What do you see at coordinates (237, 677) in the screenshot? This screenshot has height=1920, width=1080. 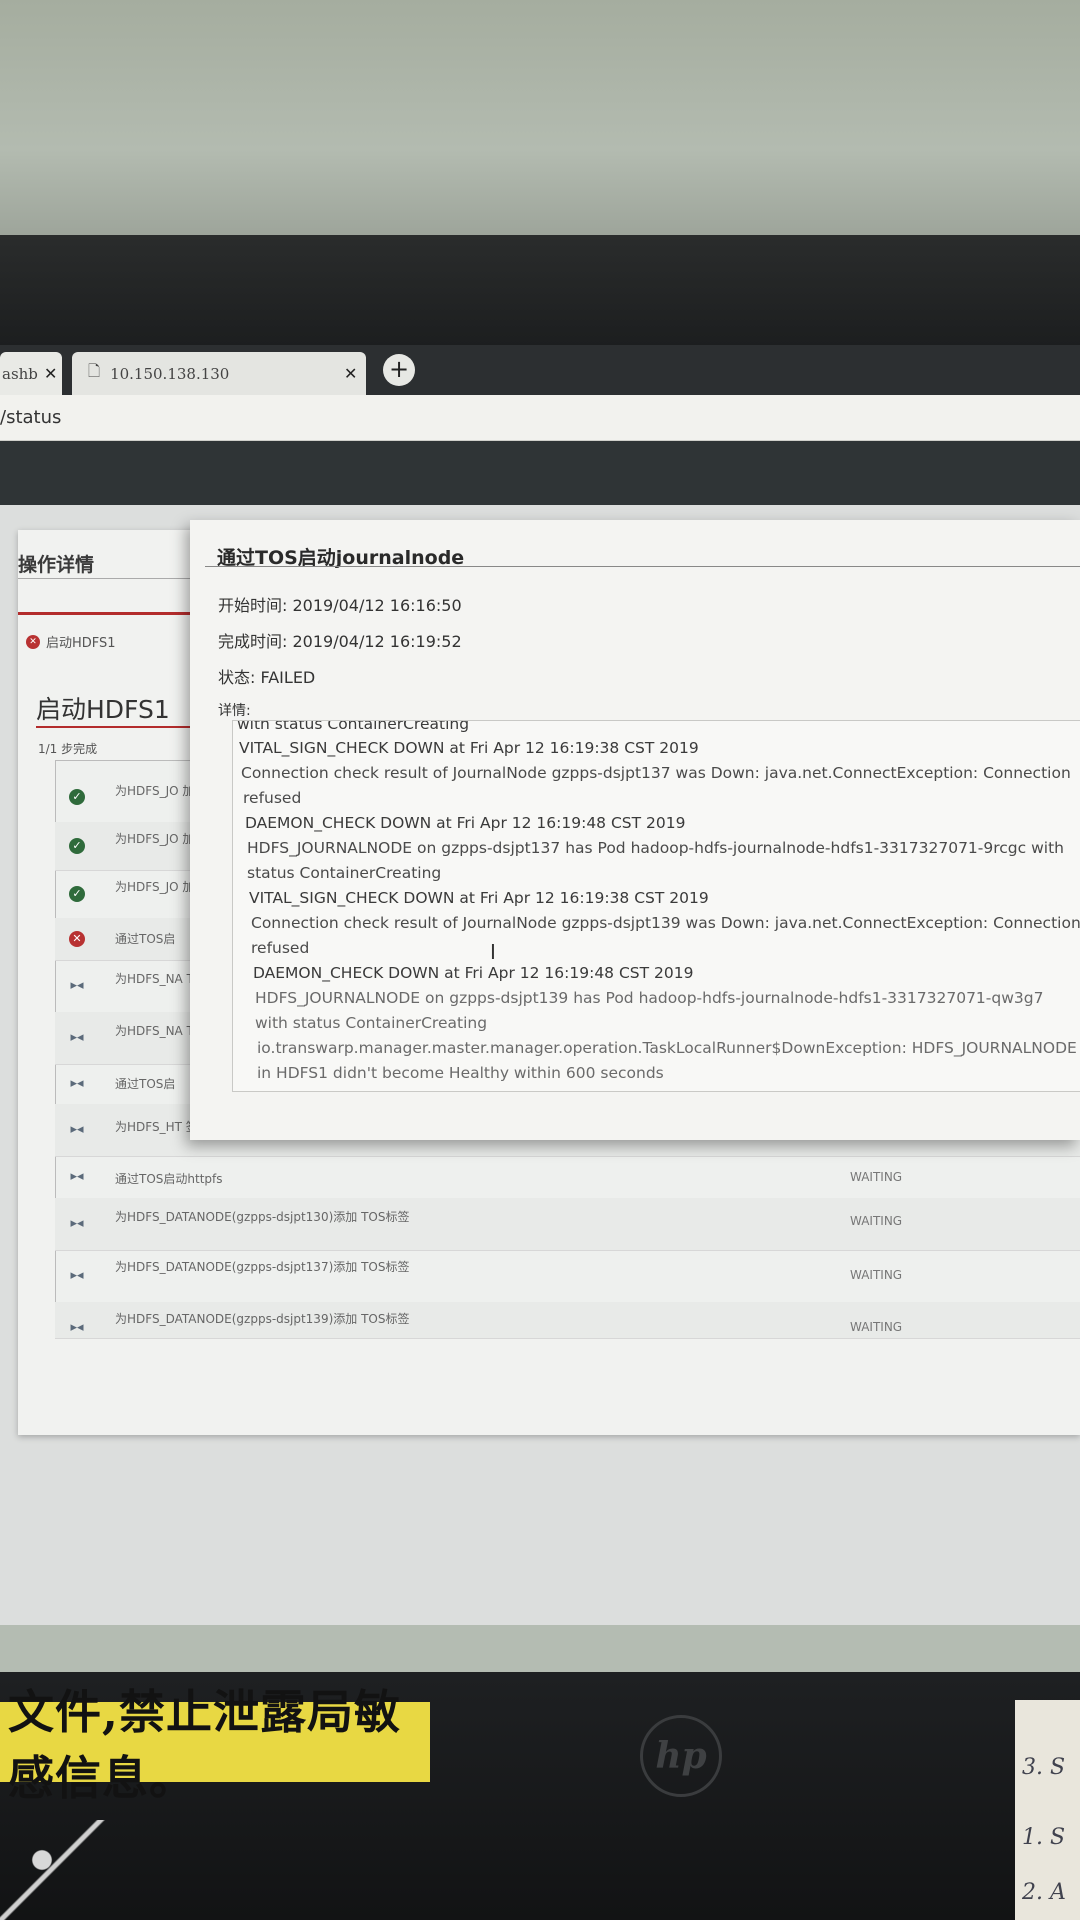 I see `status-label: 状态:` at bounding box center [237, 677].